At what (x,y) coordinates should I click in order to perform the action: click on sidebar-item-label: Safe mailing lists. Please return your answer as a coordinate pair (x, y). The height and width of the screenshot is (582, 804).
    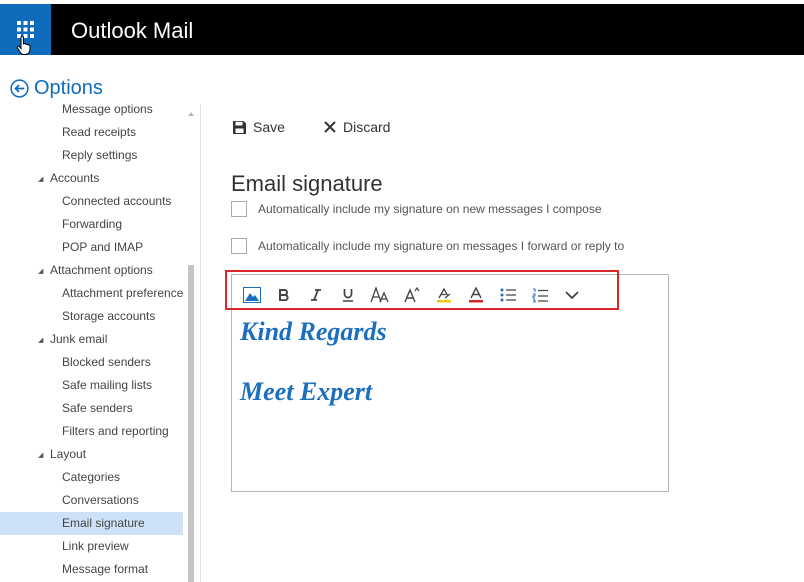
    Looking at the image, I should click on (107, 385).